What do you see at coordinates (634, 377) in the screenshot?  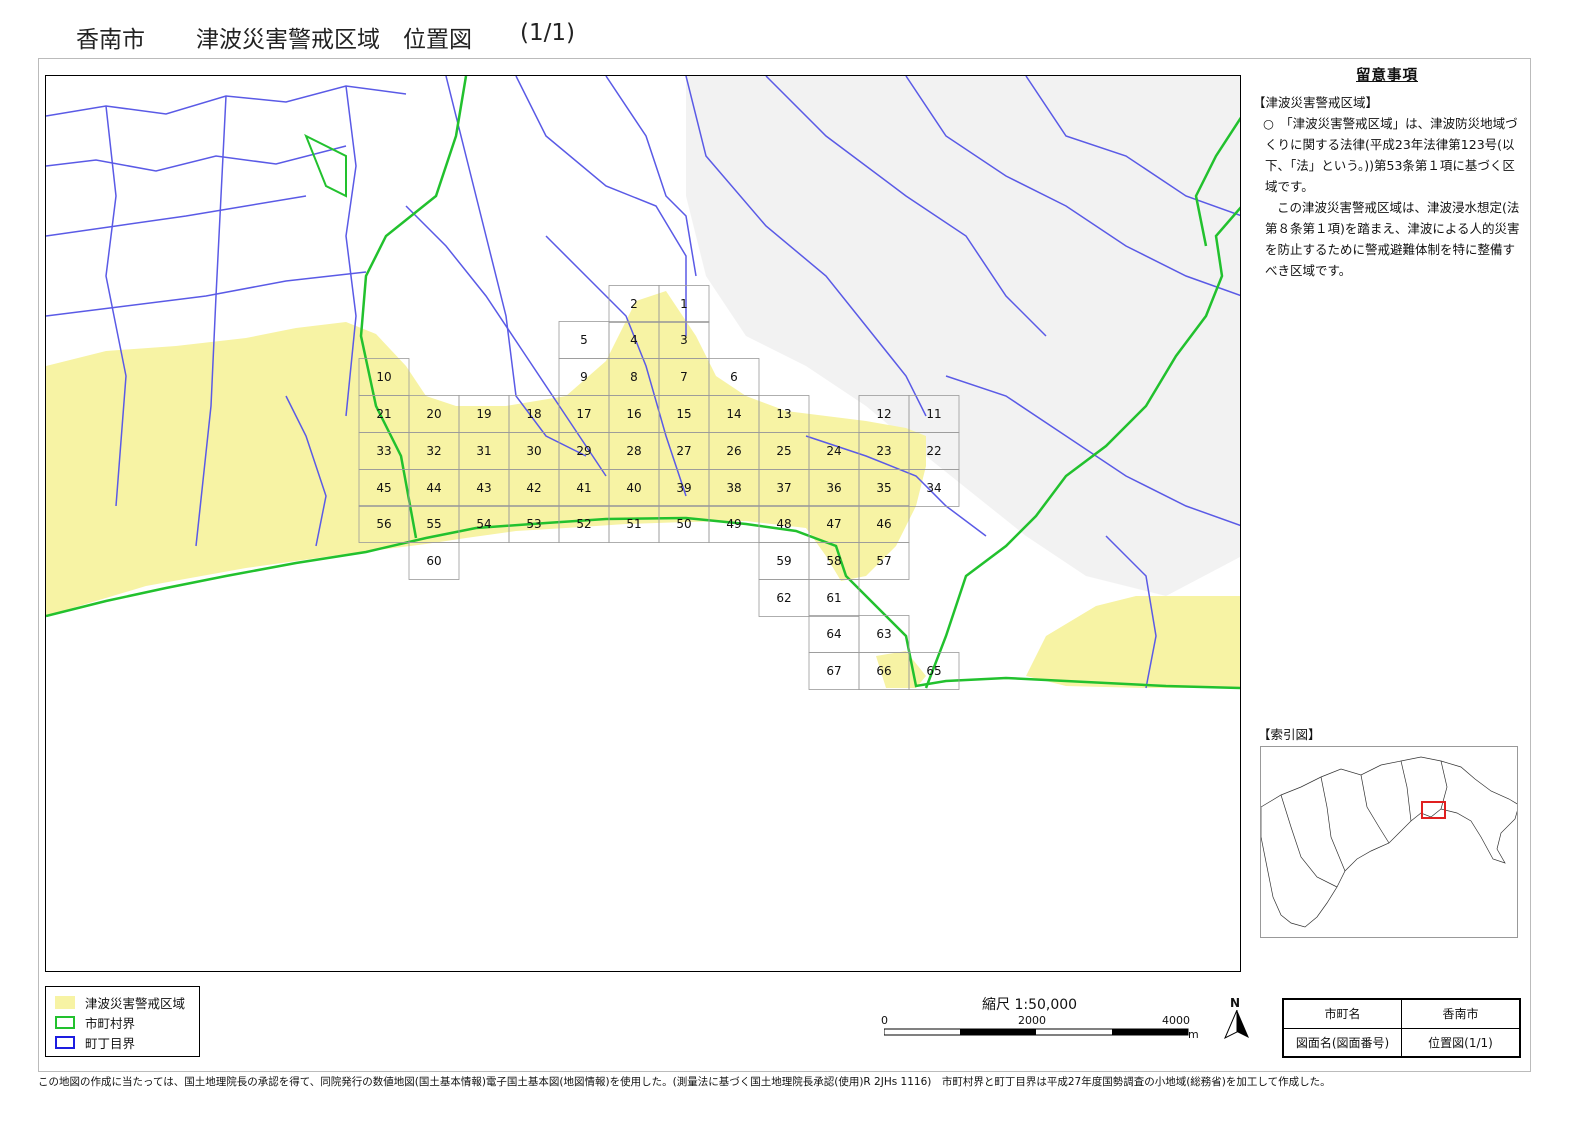 I see `grid-number-8: 8` at bounding box center [634, 377].